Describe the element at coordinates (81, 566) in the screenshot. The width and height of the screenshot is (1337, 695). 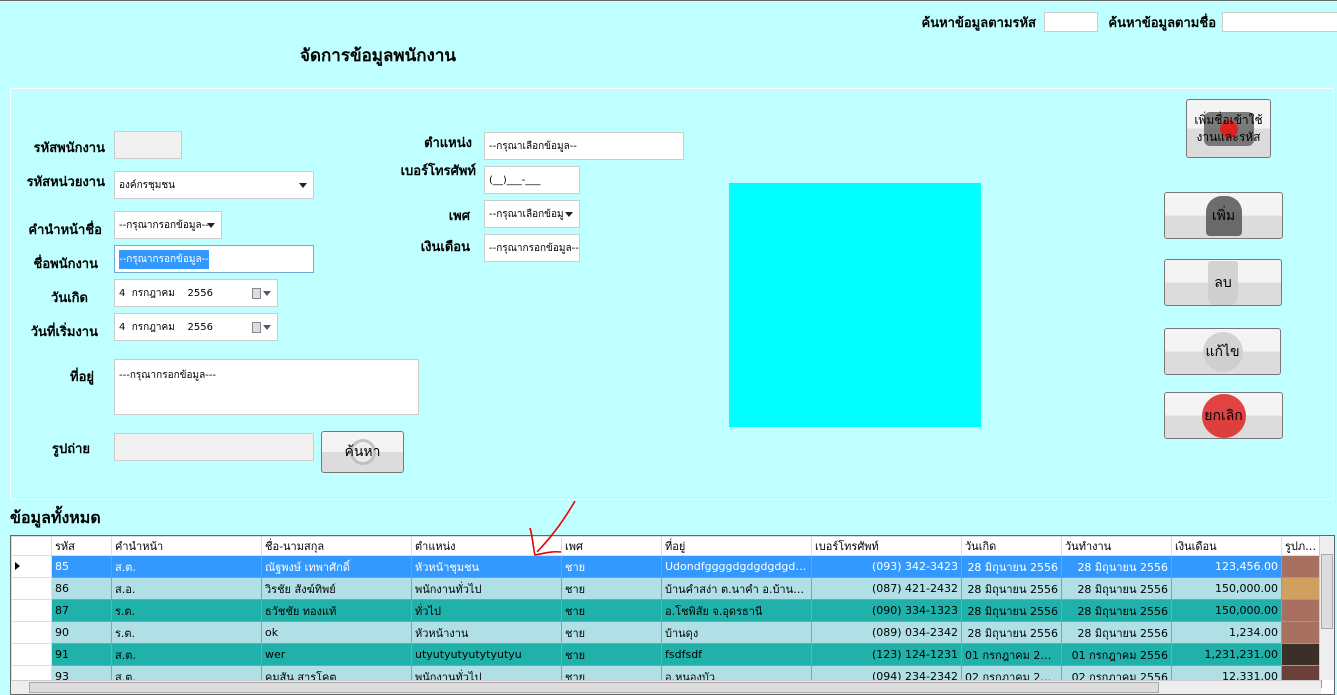
I see `table-cell: 85` at that location.